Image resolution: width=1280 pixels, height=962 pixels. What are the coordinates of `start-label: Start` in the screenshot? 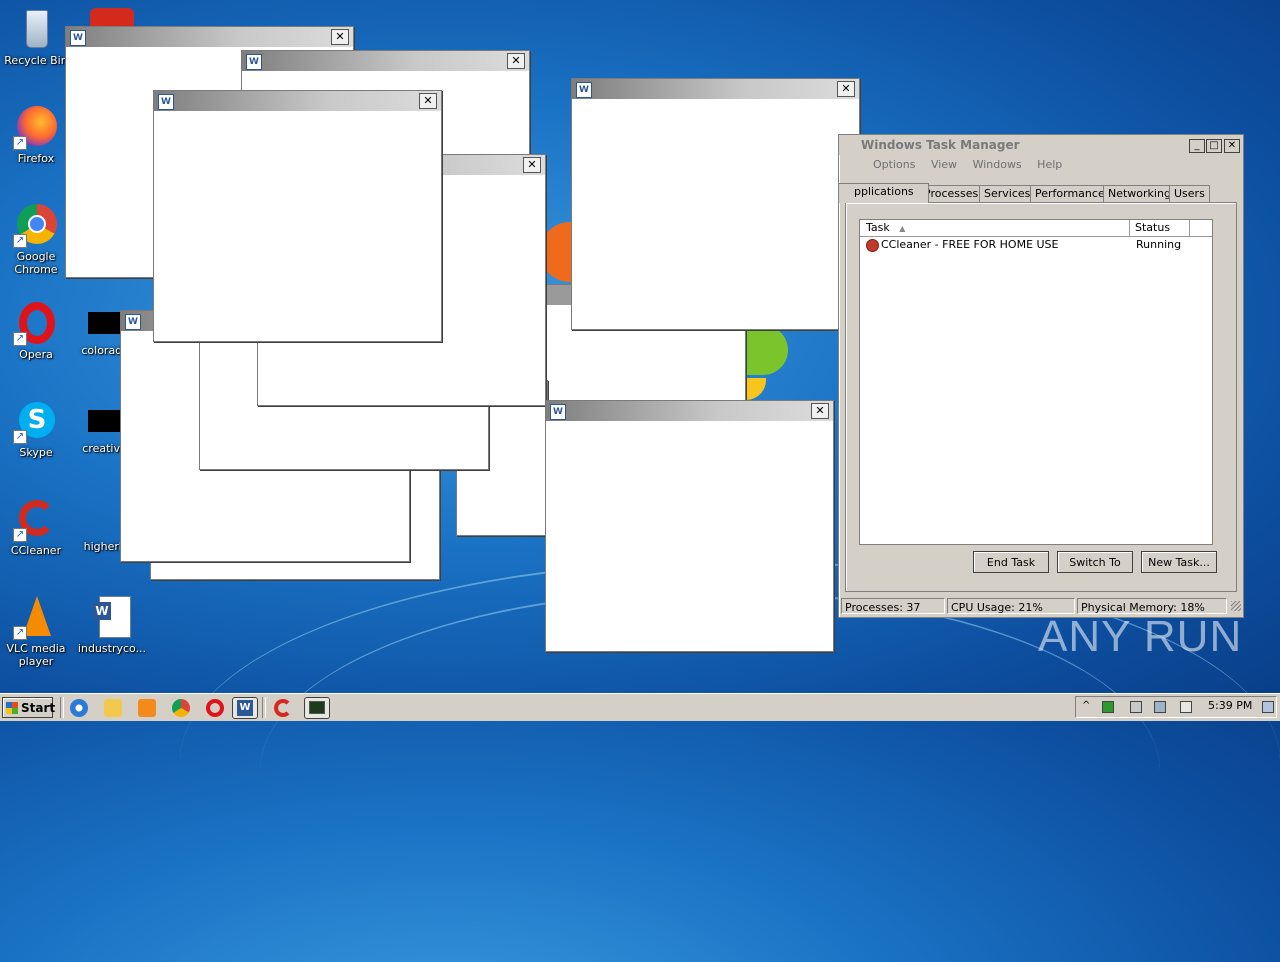 It's located at (38, 708).